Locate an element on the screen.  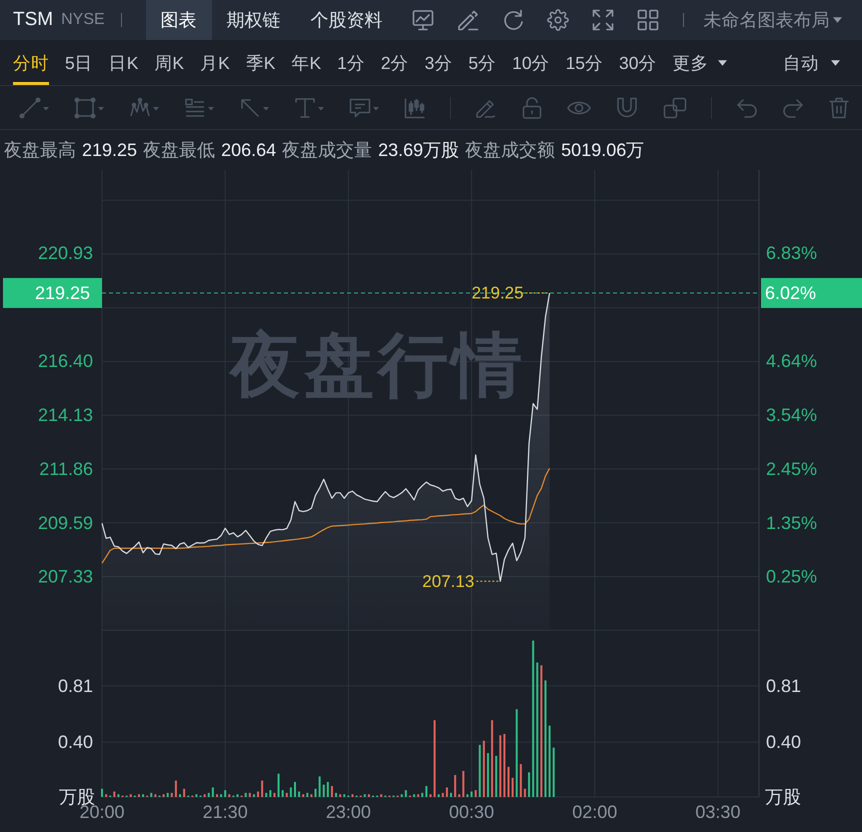
last-price-tag: 219.25 is located at coordinates (52, 293).